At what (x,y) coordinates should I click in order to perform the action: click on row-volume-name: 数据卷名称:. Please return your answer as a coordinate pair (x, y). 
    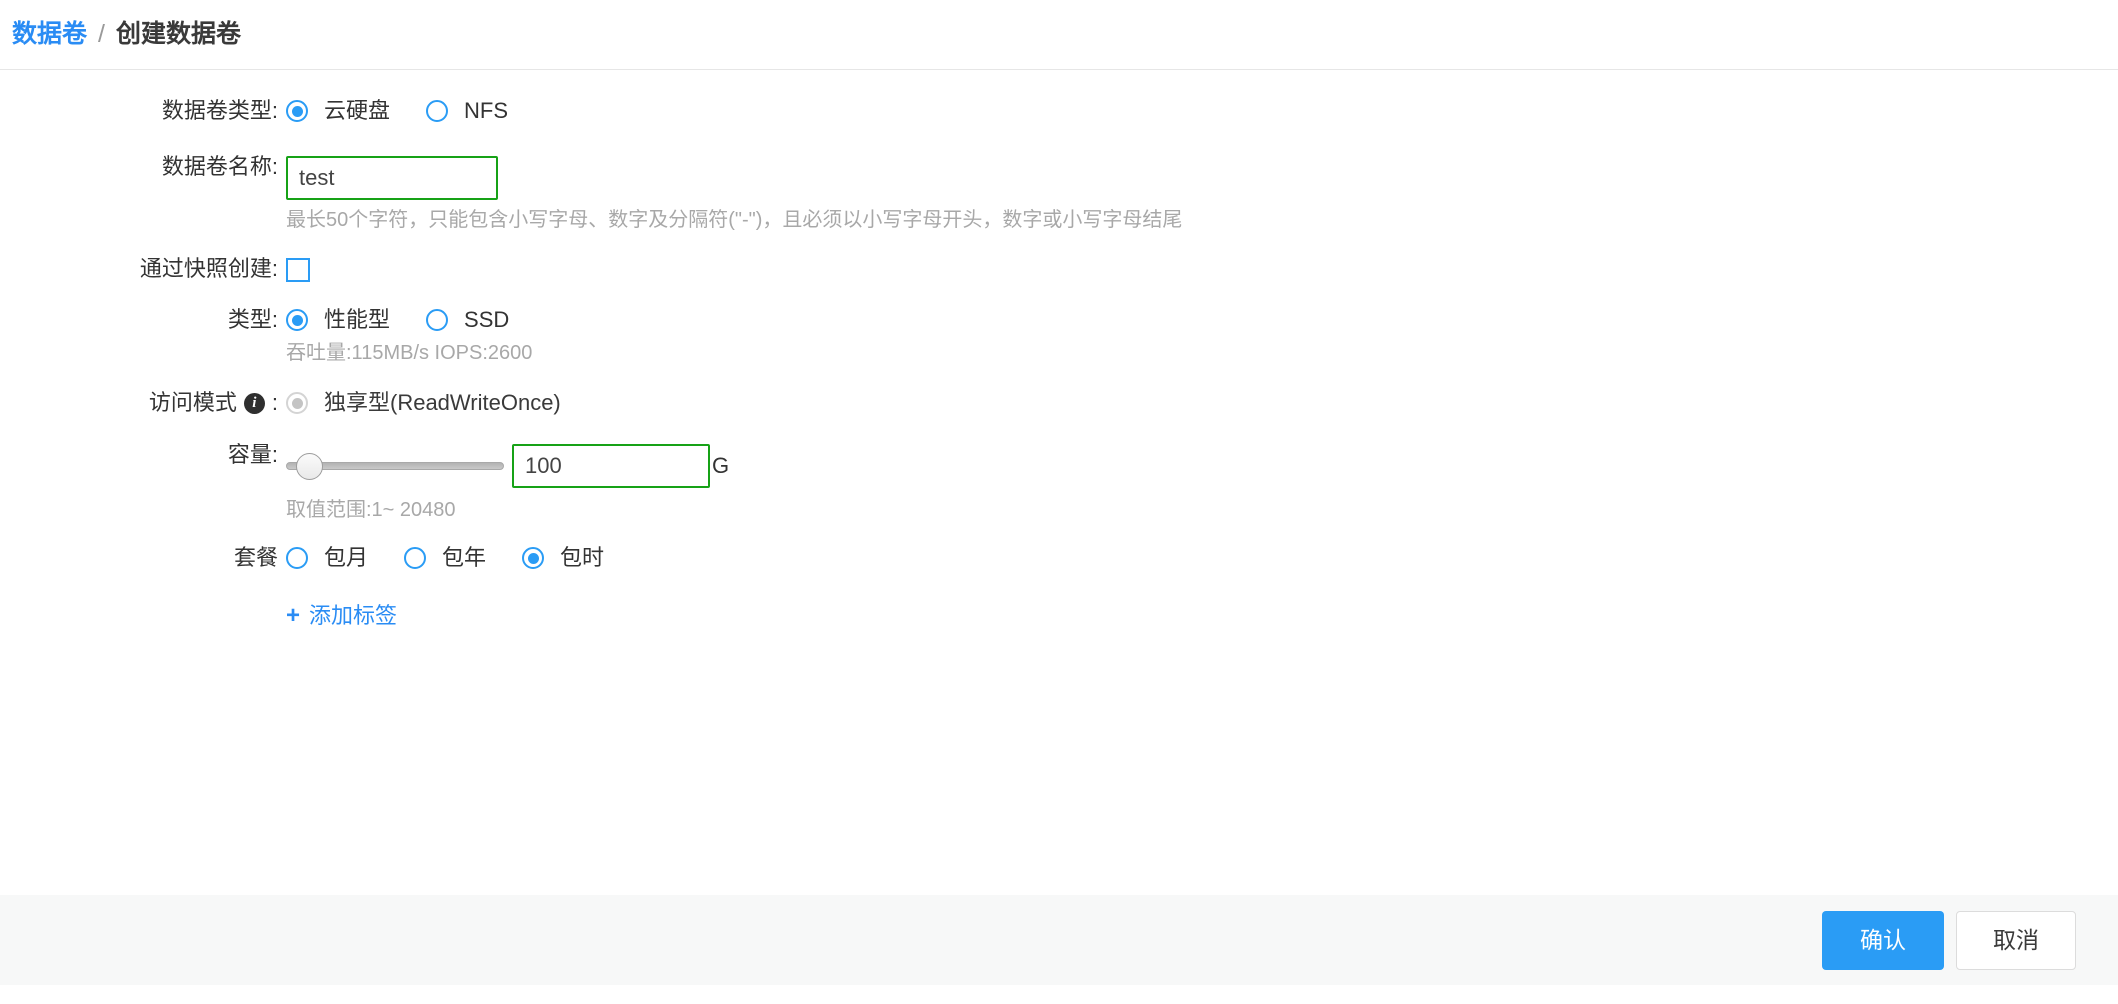
    Looking at the image, I should click on (1059, 178).